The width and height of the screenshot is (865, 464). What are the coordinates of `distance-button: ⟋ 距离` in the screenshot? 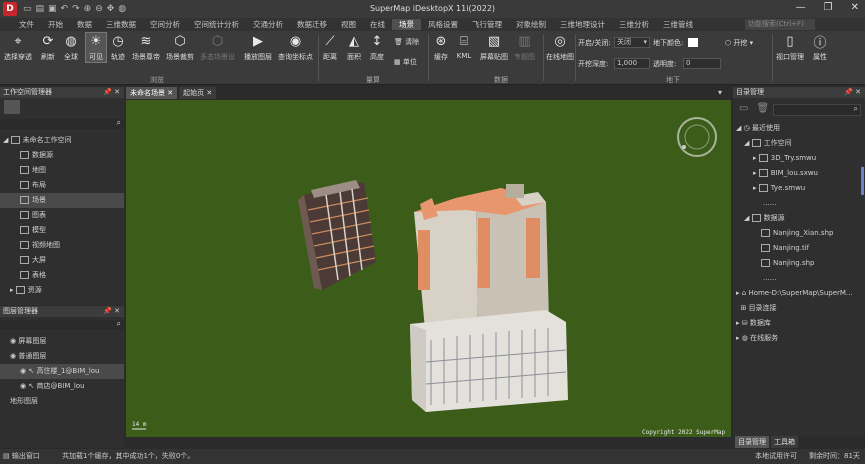 It's located at (330, 47).